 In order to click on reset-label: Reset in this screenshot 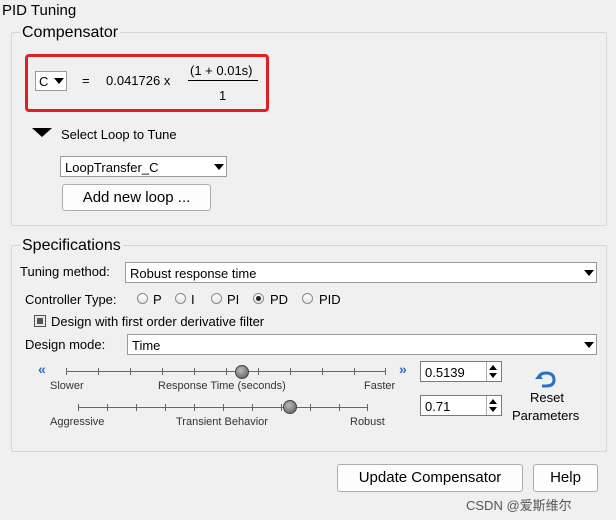, I will do `click(547, 397)`.